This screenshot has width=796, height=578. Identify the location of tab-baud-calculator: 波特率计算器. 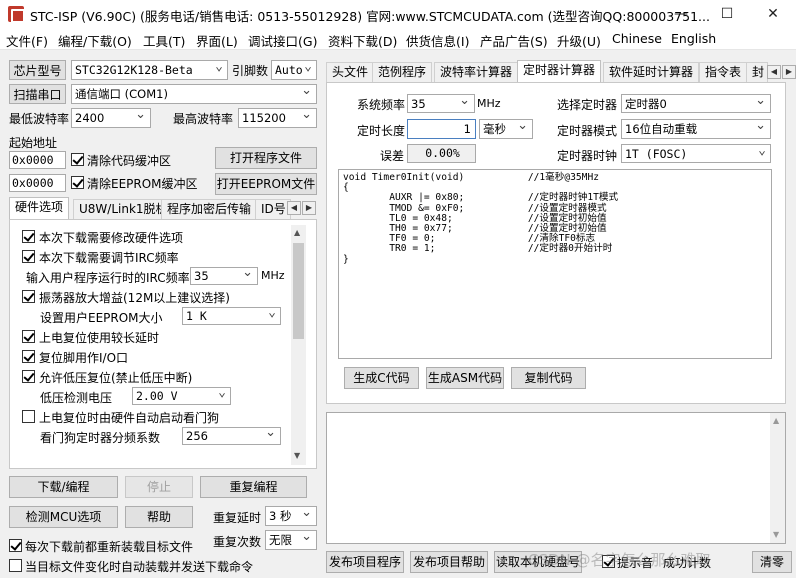
(476, 72).